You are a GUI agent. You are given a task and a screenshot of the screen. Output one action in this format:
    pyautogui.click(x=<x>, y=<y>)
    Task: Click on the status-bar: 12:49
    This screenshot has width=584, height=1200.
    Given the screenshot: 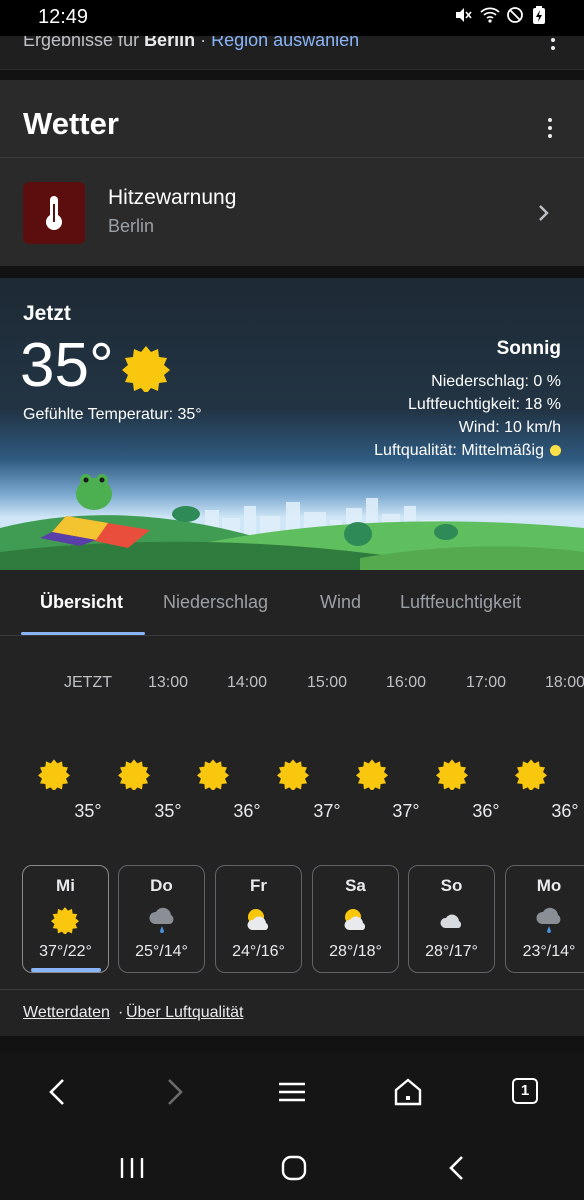 What is the action you would take?
    pyautogui.click(x=292, y=18)
    